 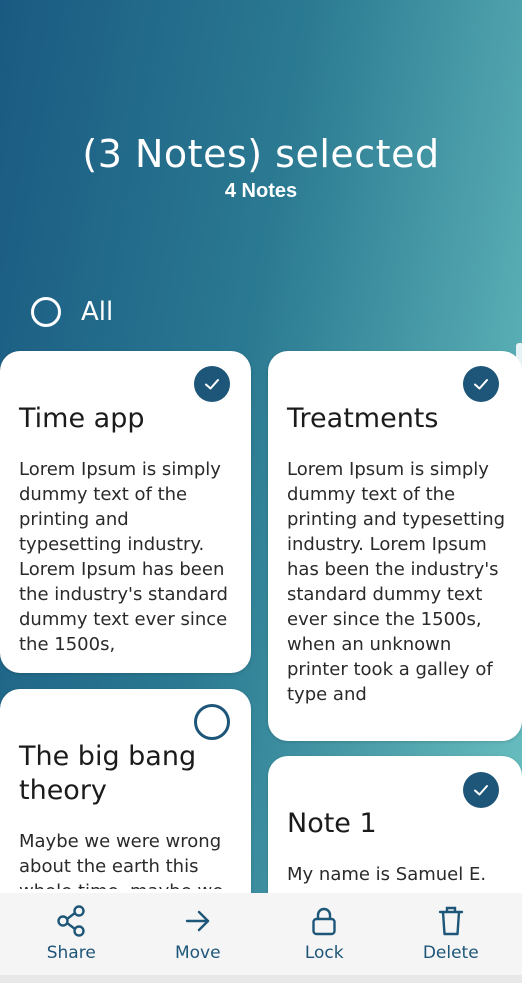 I want to click on lock-button: Lock, so click(x=324, y=934).